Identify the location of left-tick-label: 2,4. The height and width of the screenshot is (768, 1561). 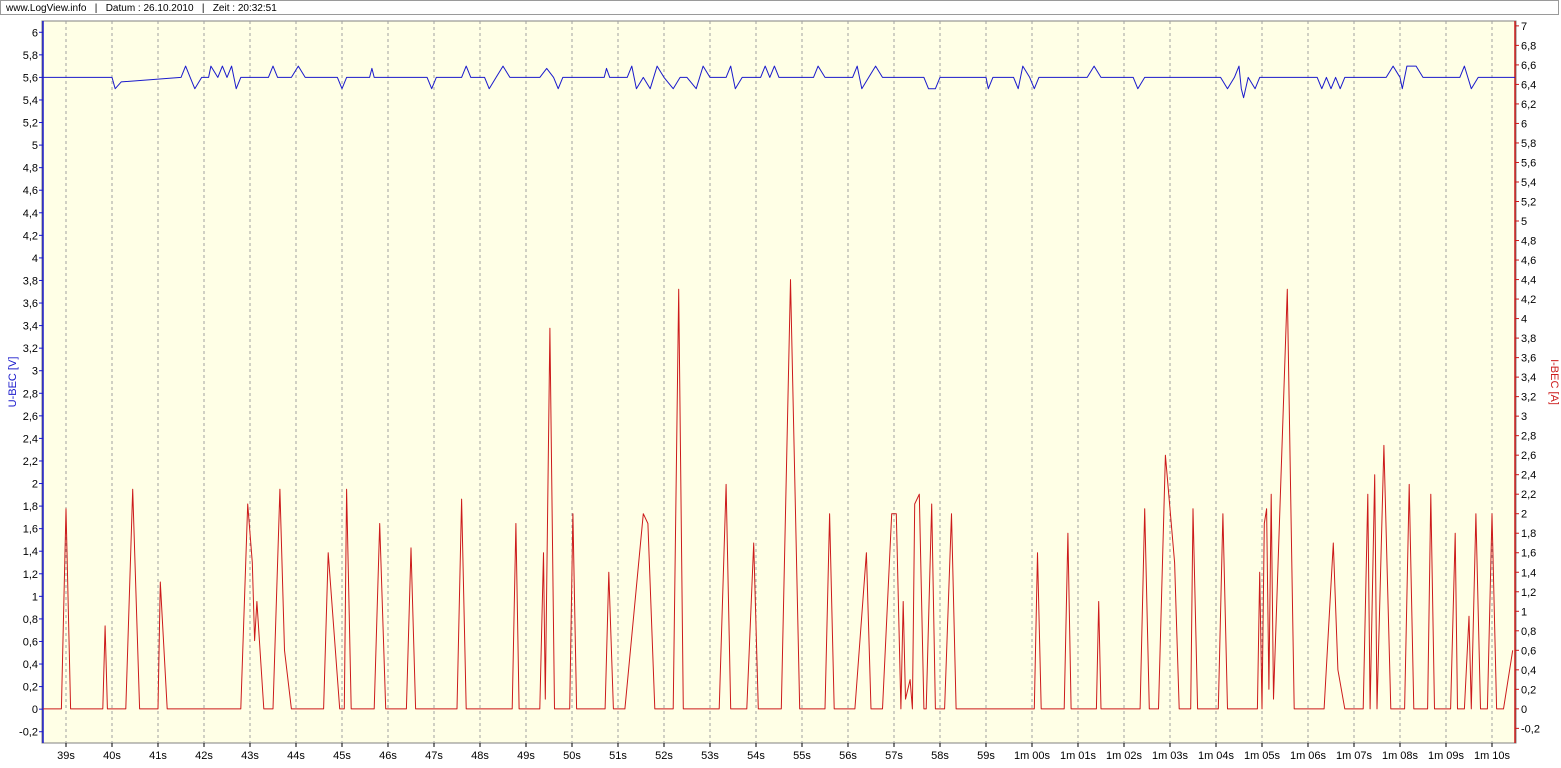
(30, 439).